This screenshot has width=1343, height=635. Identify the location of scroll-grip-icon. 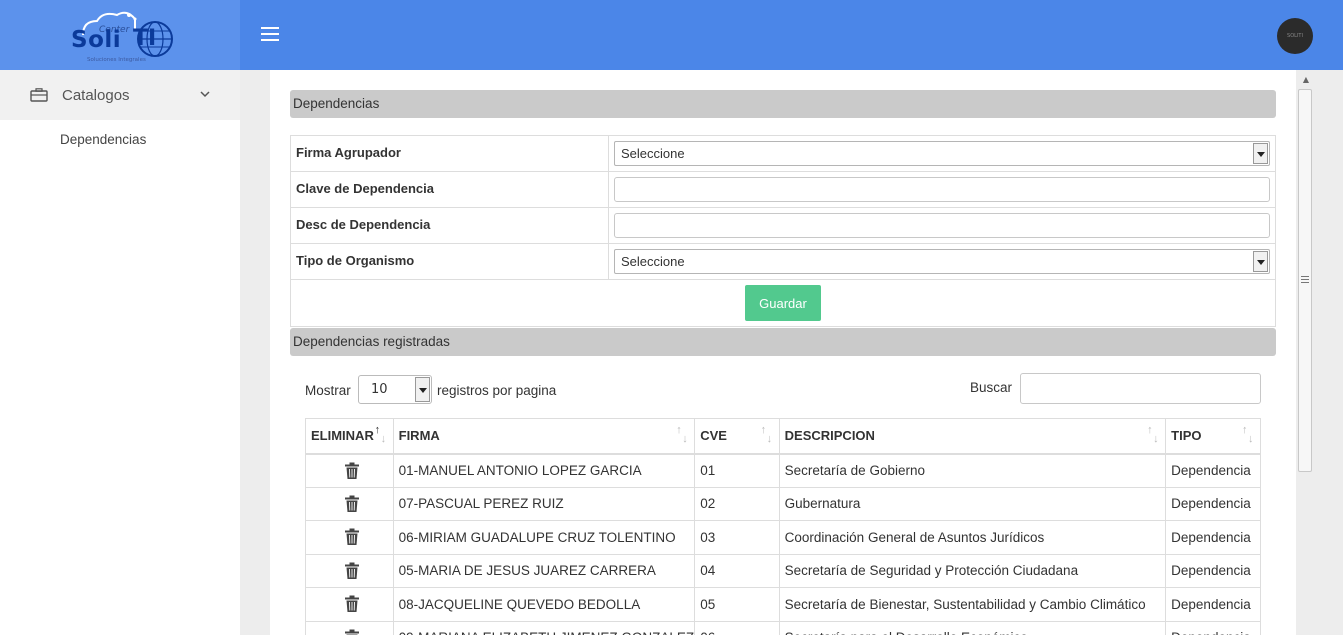
(1305, 280).